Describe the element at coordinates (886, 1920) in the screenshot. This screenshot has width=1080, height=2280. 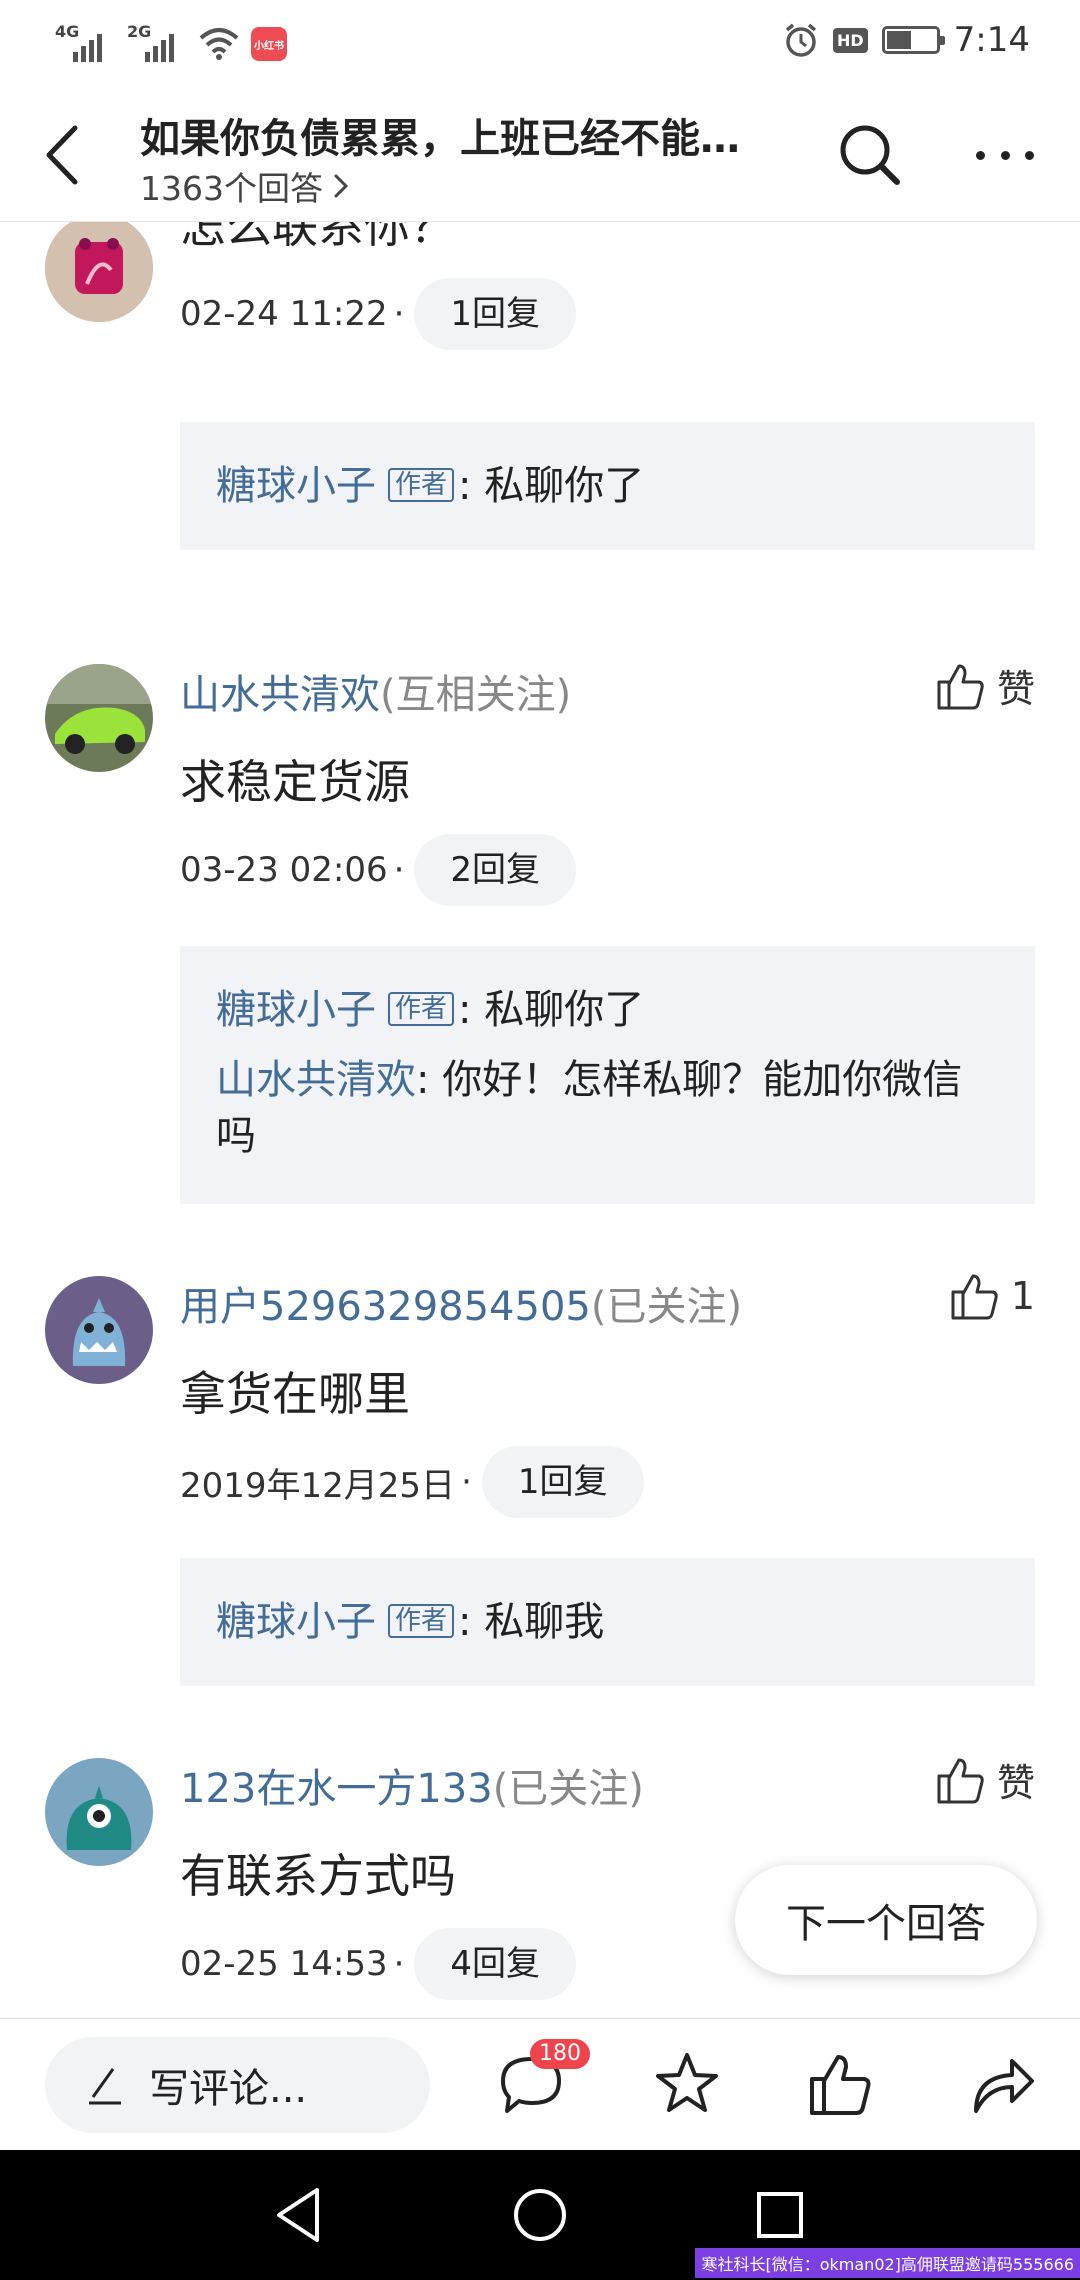
I see `next-answer-button: 下一个回答` at that location.